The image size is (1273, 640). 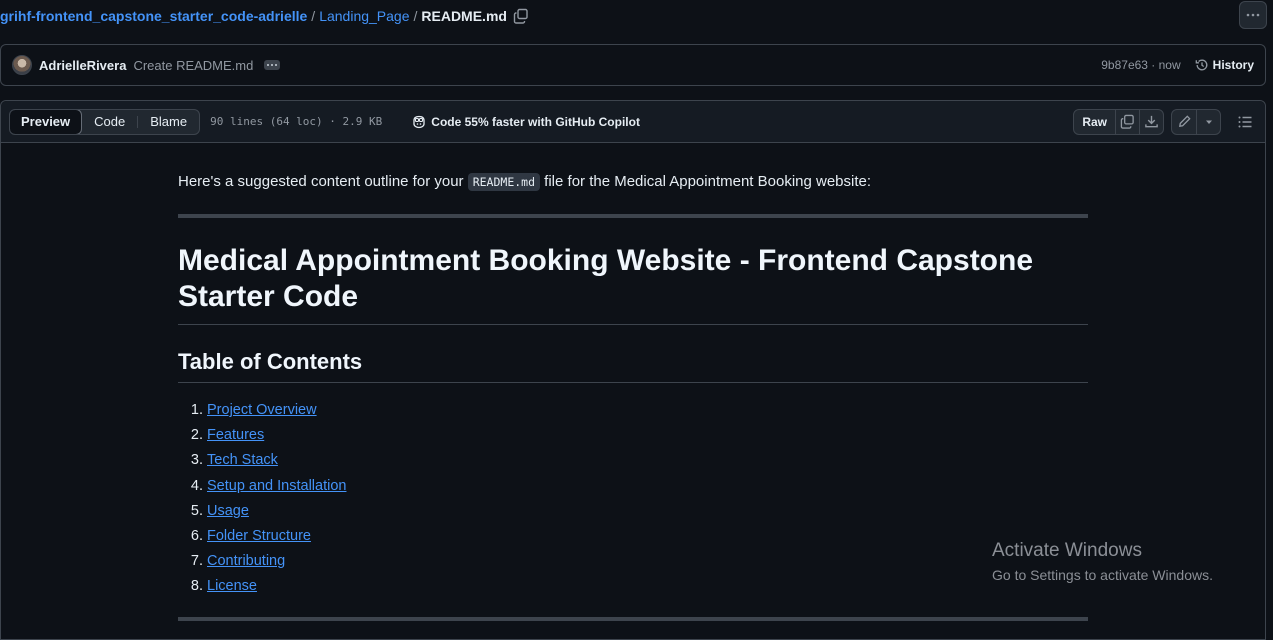 What do you see at coordinates (647, 462) in the screenshot?
I see `list-item: Tech Stack` at bounding box center [647, 462].